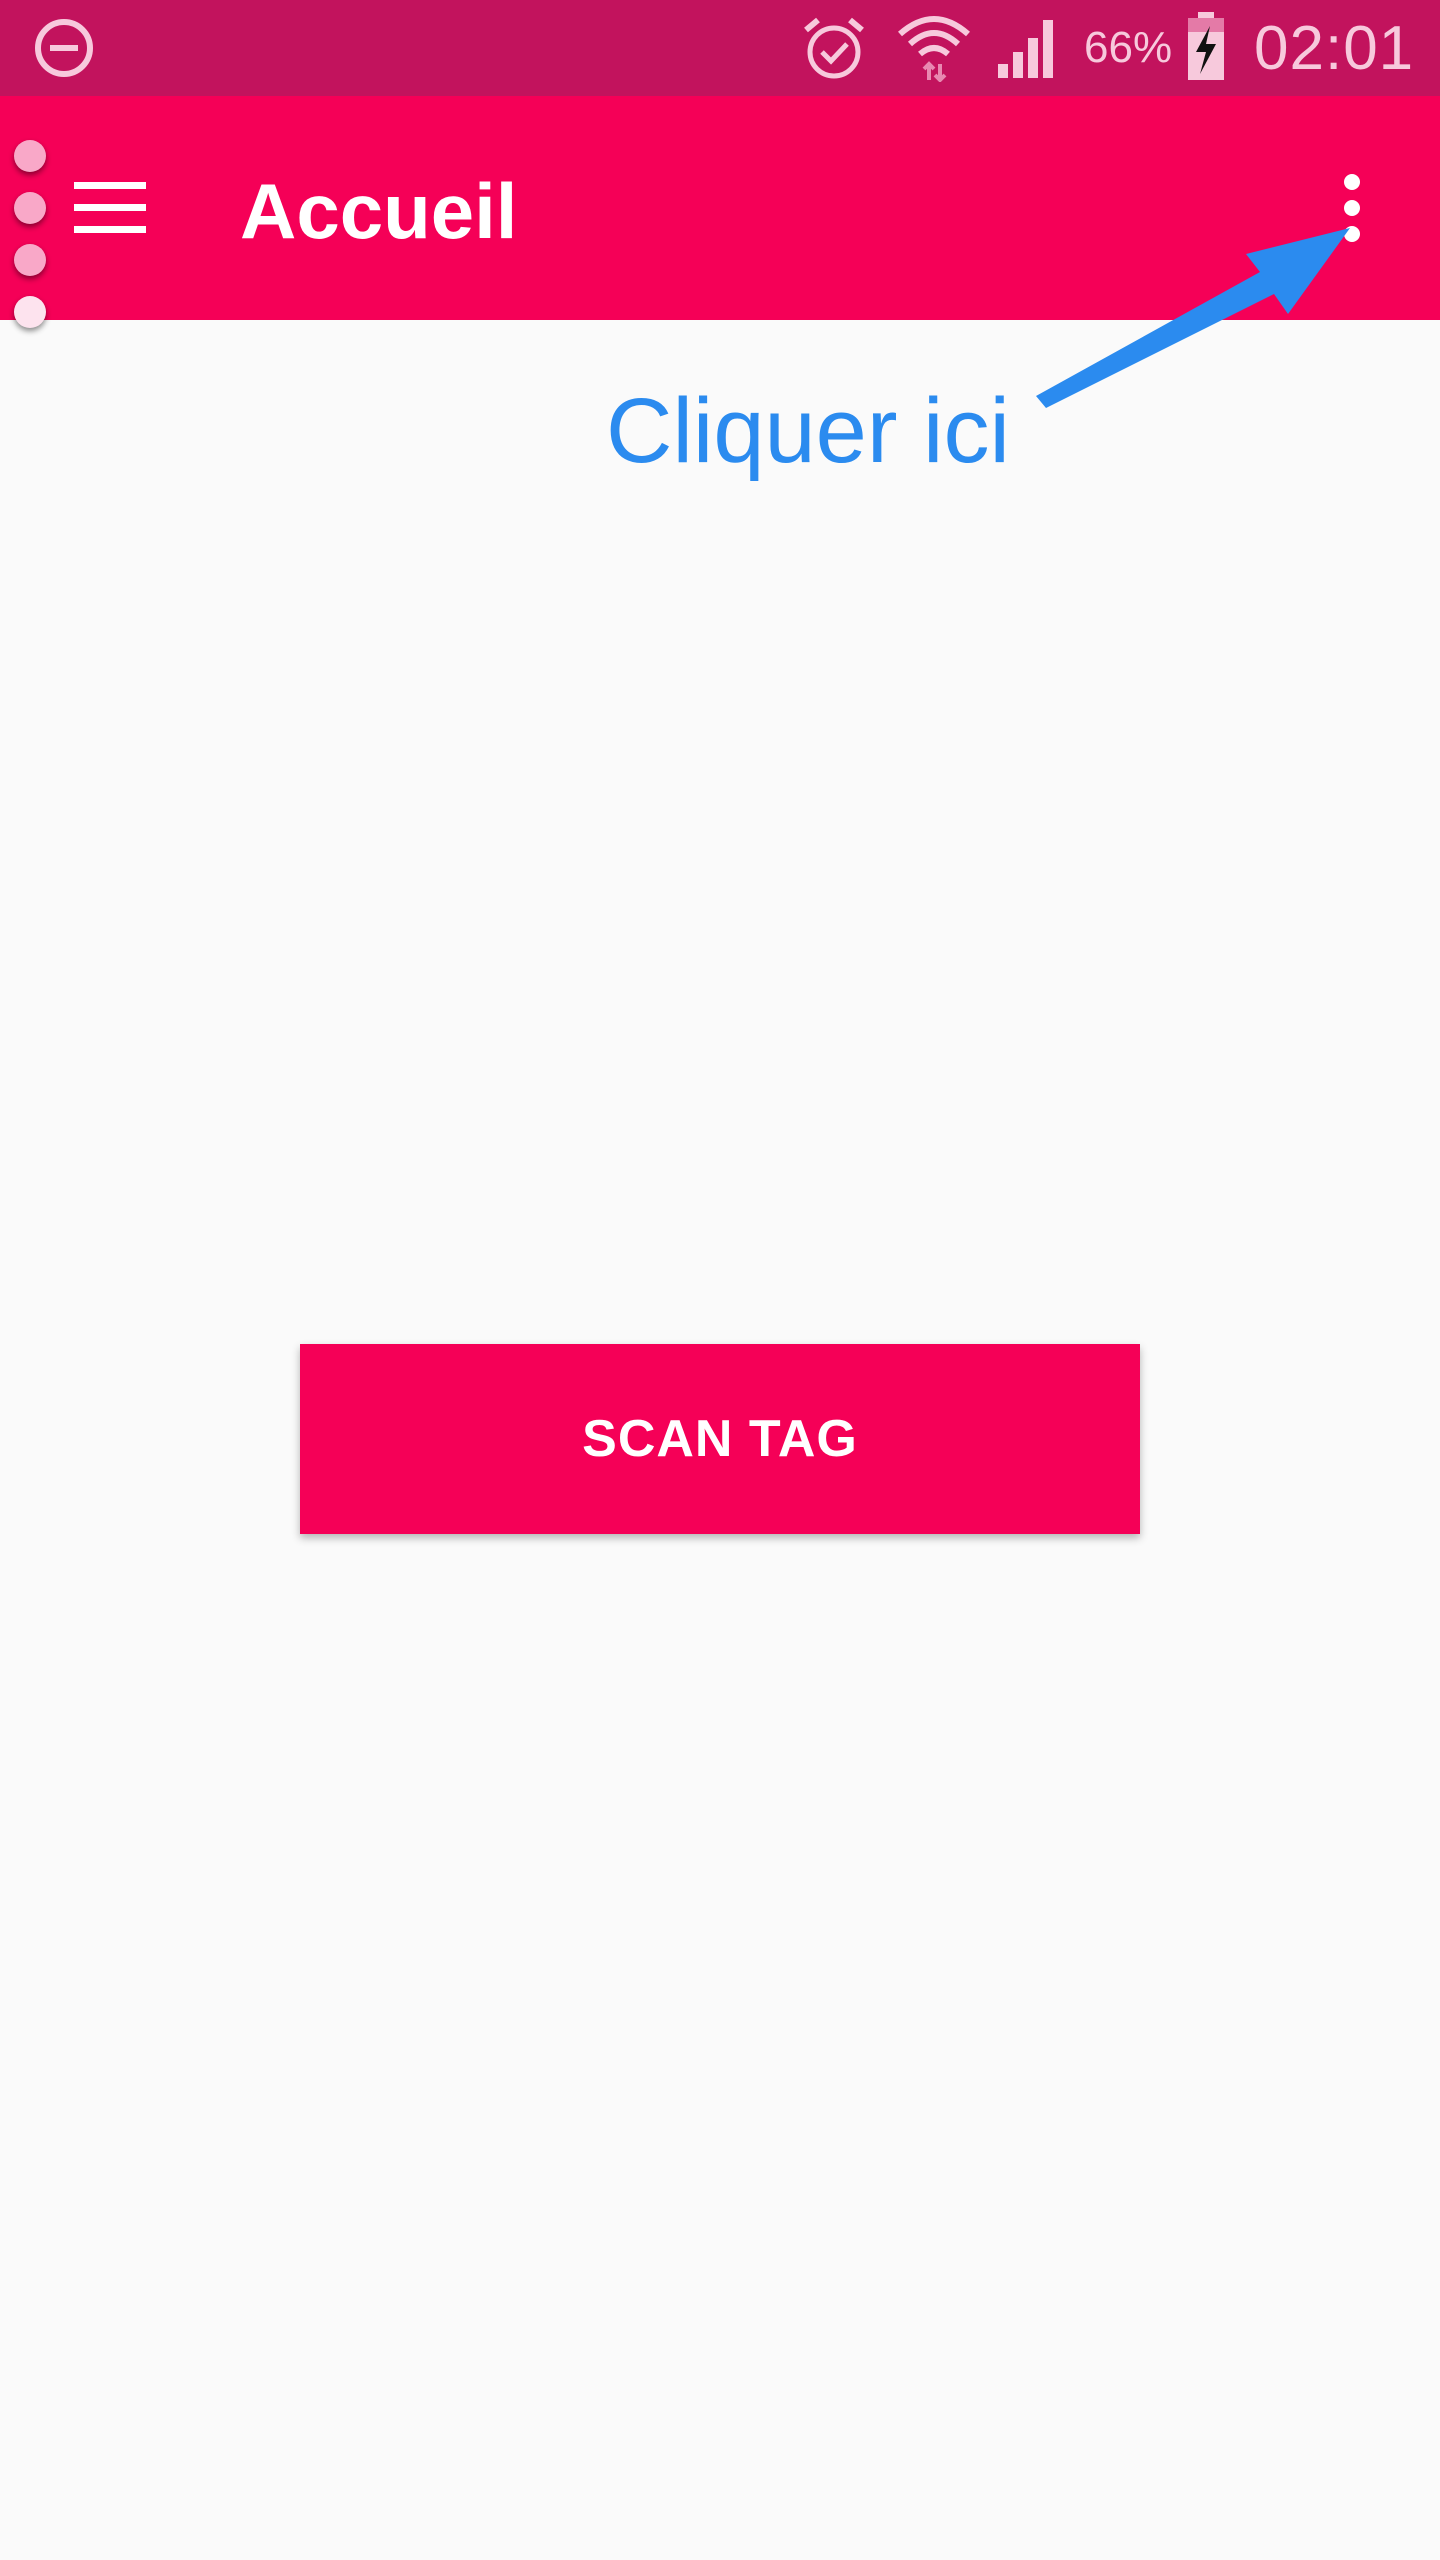  What do you see at coordinates (1334, 48) in the screenshot?
I see `clock: 02:01` at bounding box center [1334, 48].